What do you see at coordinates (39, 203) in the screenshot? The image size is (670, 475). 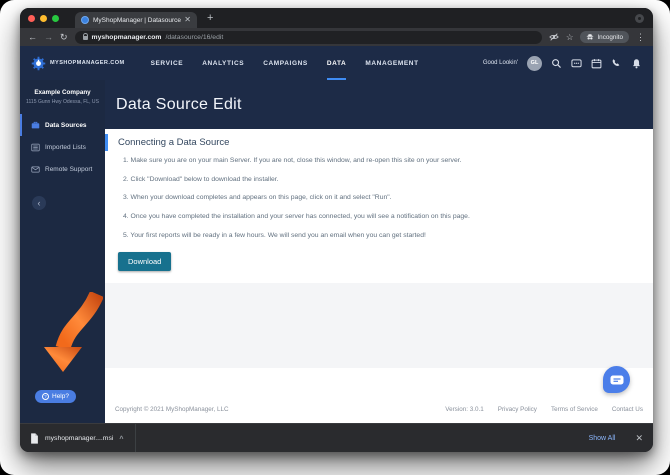 I see `sidebar-collapse-button: ‹` at bounding box center [39, 203].